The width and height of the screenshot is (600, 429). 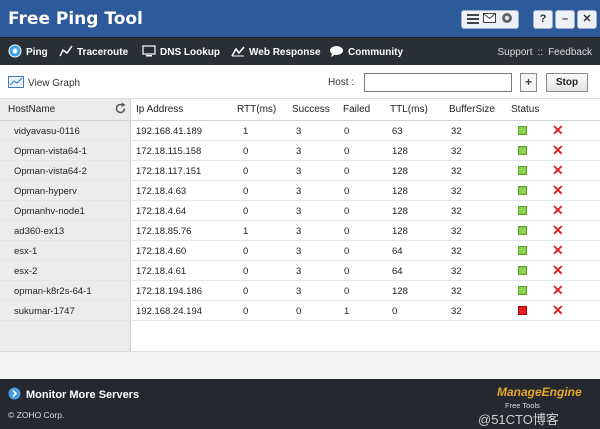 I want to click on cell-ttl: 128, so click(x=400, y=191).